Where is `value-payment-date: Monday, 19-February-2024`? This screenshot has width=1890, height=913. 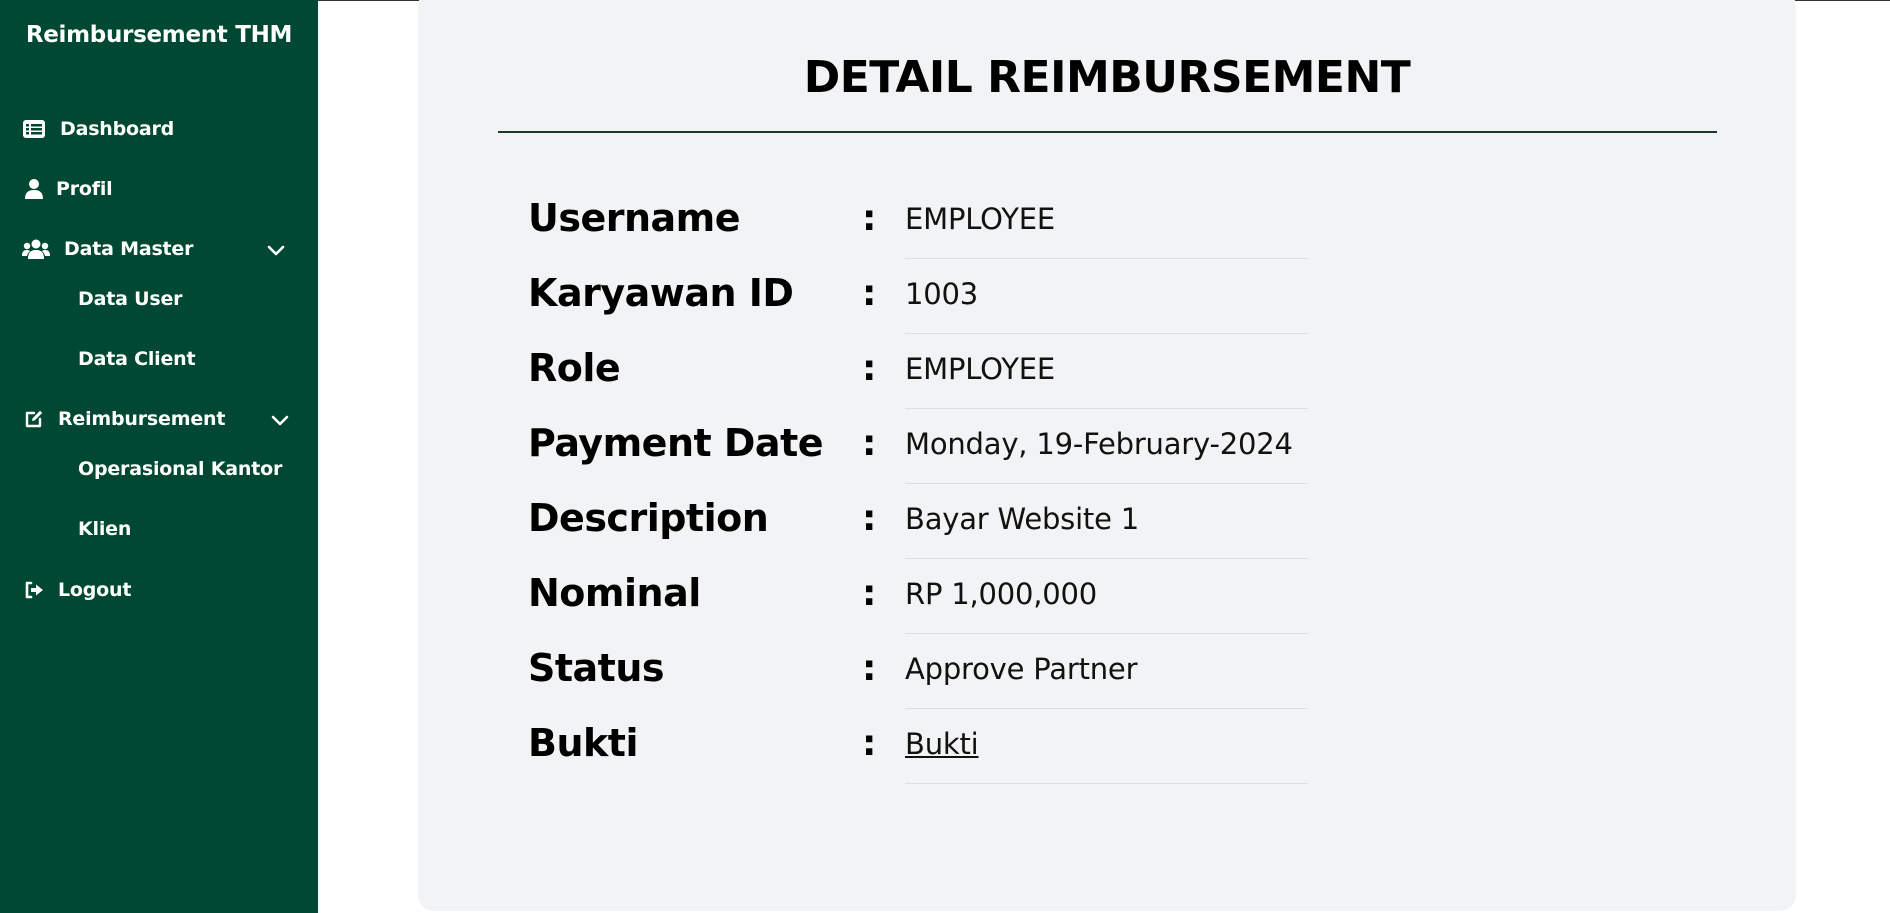 value-payment-date: Monday, 19-February-2024 is located at coordinates (1099, 444).